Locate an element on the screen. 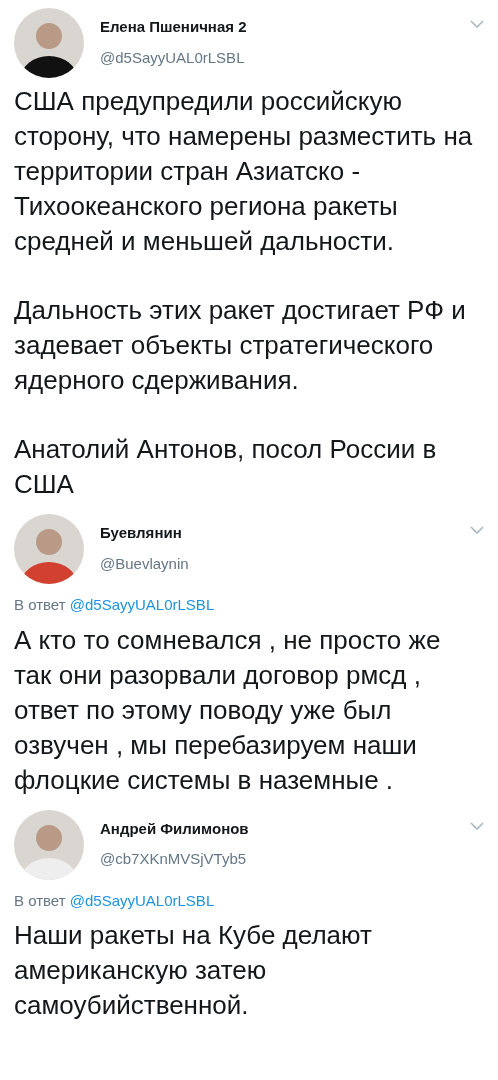 The image size is (498, 1080). author-name: Буевлянин is located at coordinates (277, 533).